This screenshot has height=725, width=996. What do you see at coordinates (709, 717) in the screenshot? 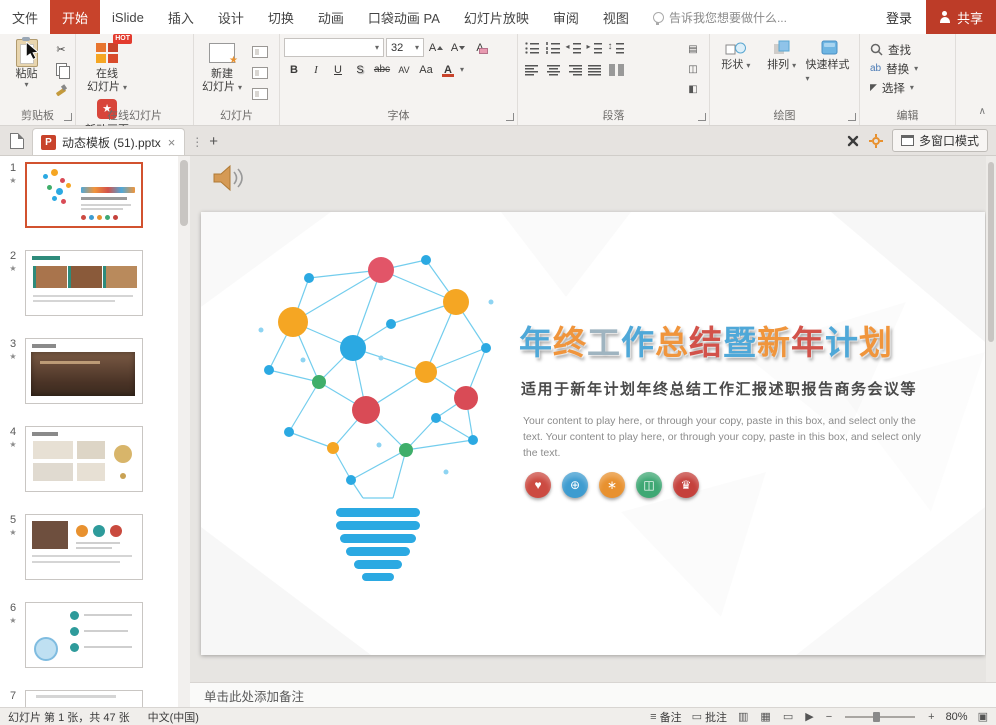
I see `status-comments-button: ▭ 批注` at bounding box center [709, 717].